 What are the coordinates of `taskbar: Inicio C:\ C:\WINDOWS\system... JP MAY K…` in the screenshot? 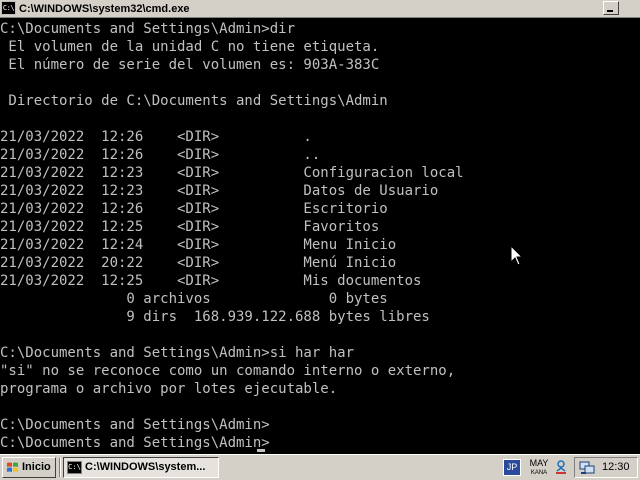 It's located at (320, 467).